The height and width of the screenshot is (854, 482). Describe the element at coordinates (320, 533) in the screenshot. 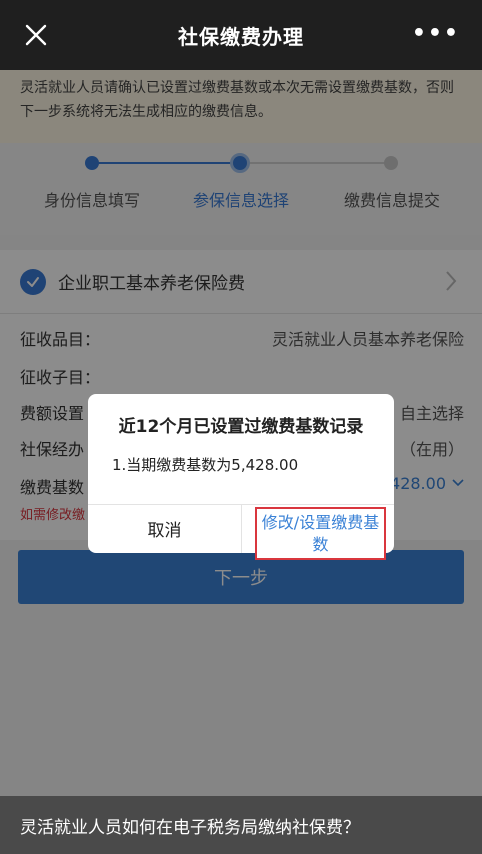

I see `modify-base-button: 修改/设置缴费基数` at that location.